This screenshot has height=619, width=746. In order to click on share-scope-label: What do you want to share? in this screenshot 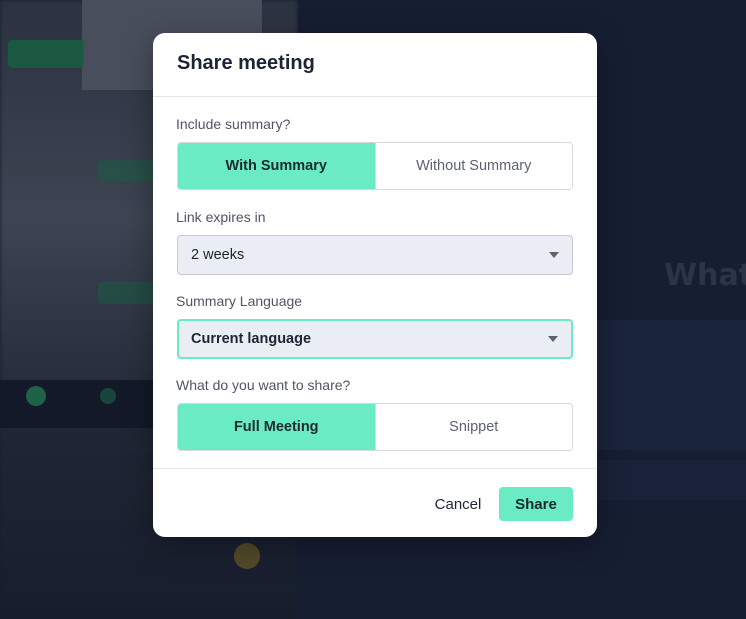, I will do `click(263, 385)`.